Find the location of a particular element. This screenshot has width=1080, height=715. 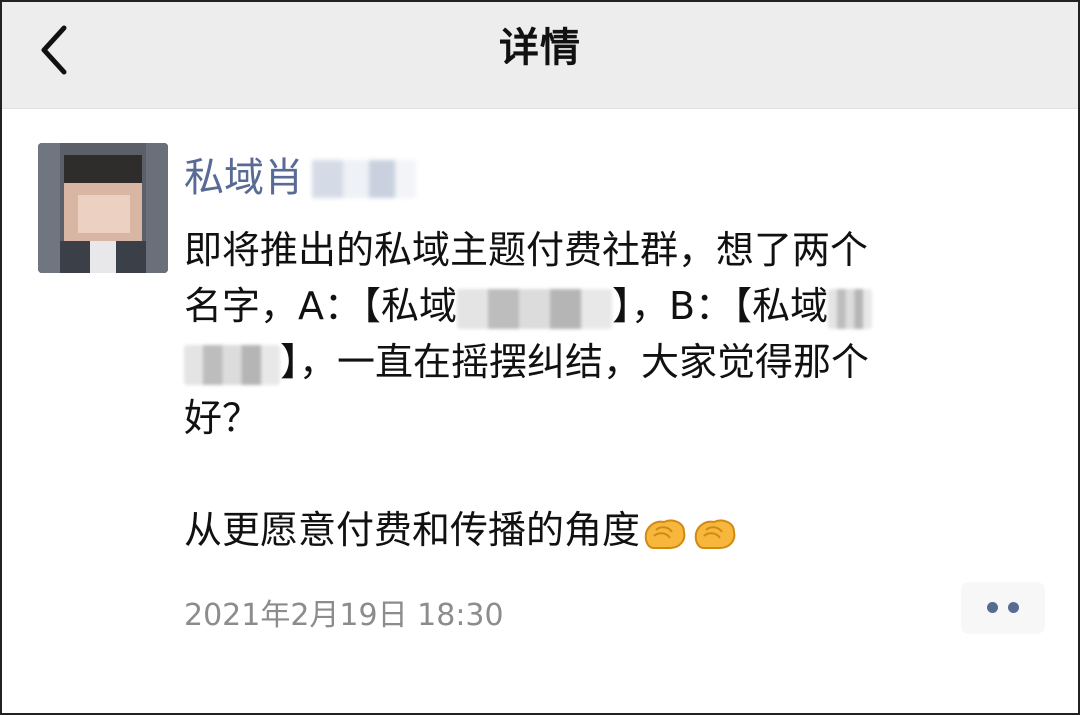

redacted-name is located at coordinates (364, 179).